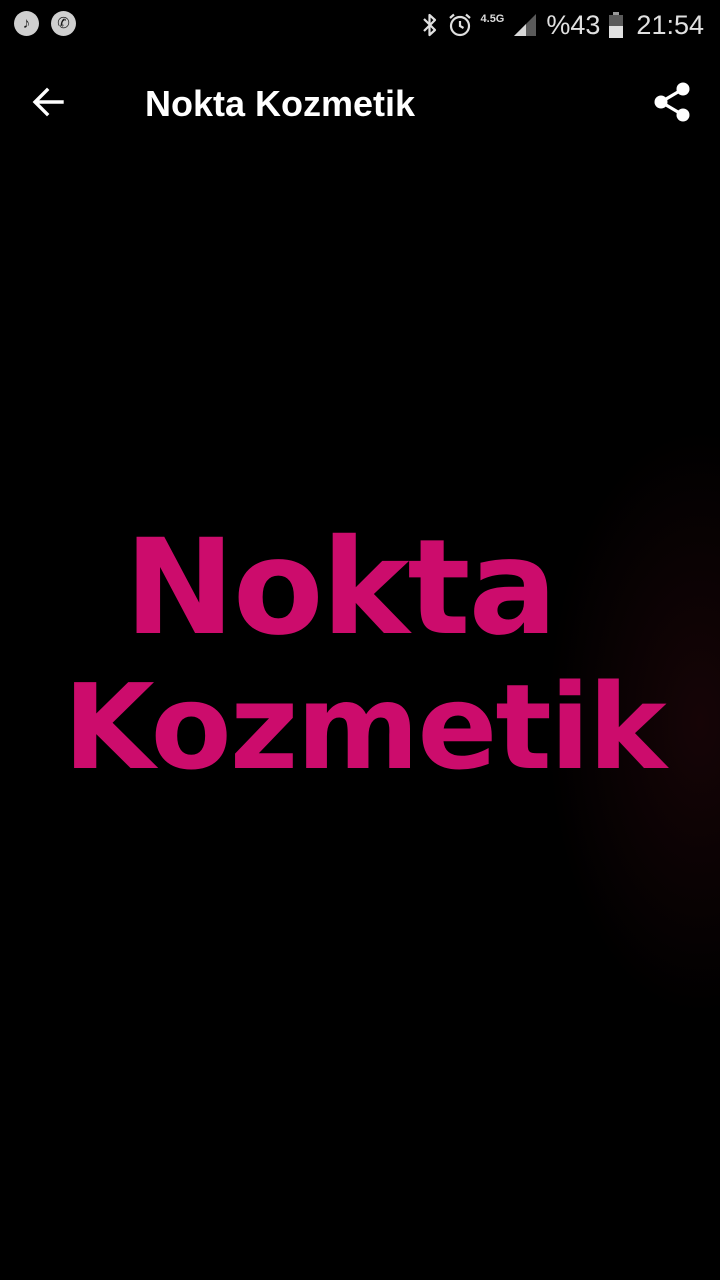 The height and width of the screenshot is (1280, 720). Describe the element at coordinates (364, 727) in the screenshot. I see `logo-line-2: Kozmetik` at that location.